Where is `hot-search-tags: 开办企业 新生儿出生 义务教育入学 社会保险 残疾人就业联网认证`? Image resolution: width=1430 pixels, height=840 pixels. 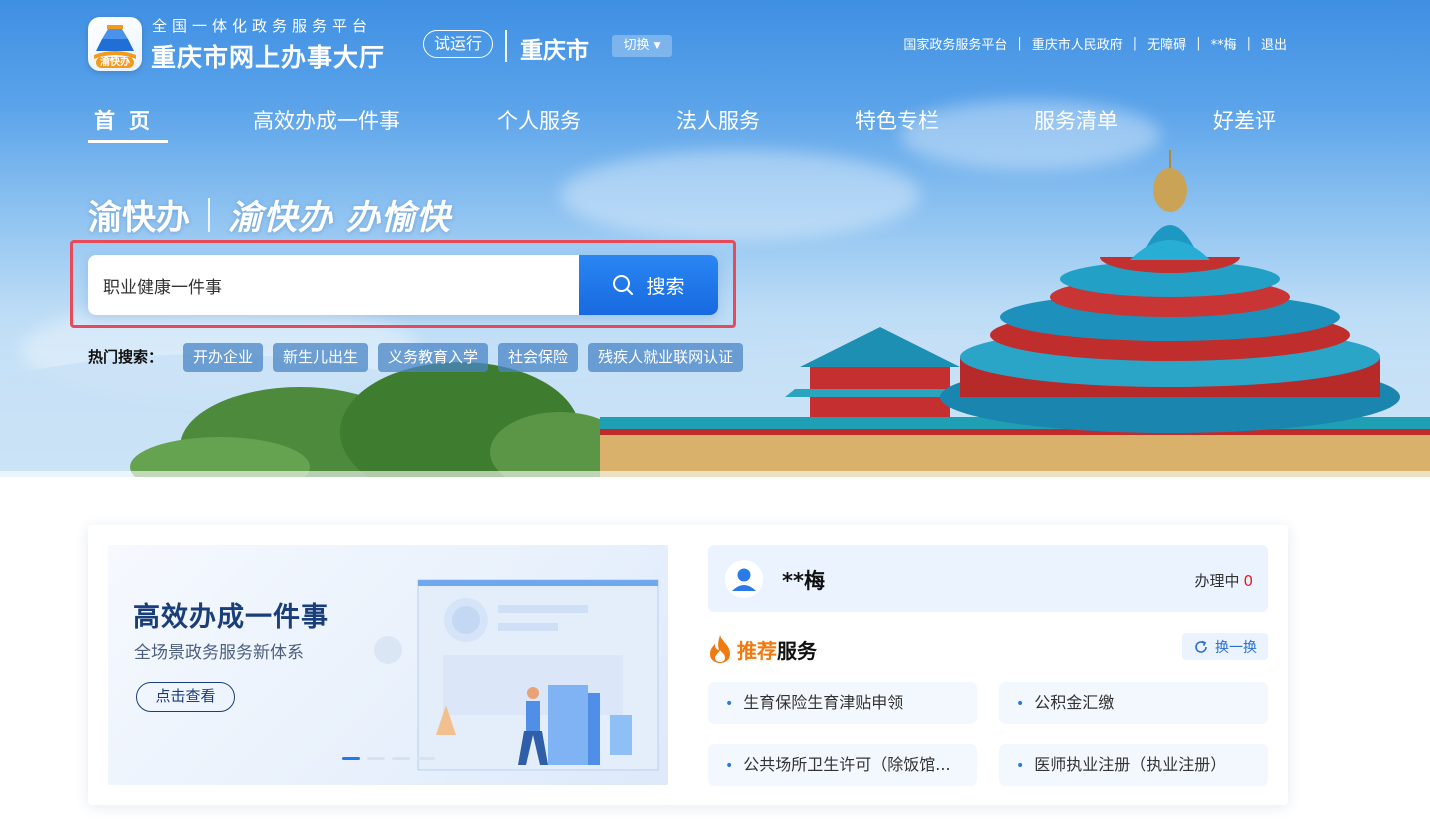
hot-search-tags: 开办企业 新生儿出生 义务教育入学 社会保险 残疾人就业联网认证 is located at coordinates (463, 357).